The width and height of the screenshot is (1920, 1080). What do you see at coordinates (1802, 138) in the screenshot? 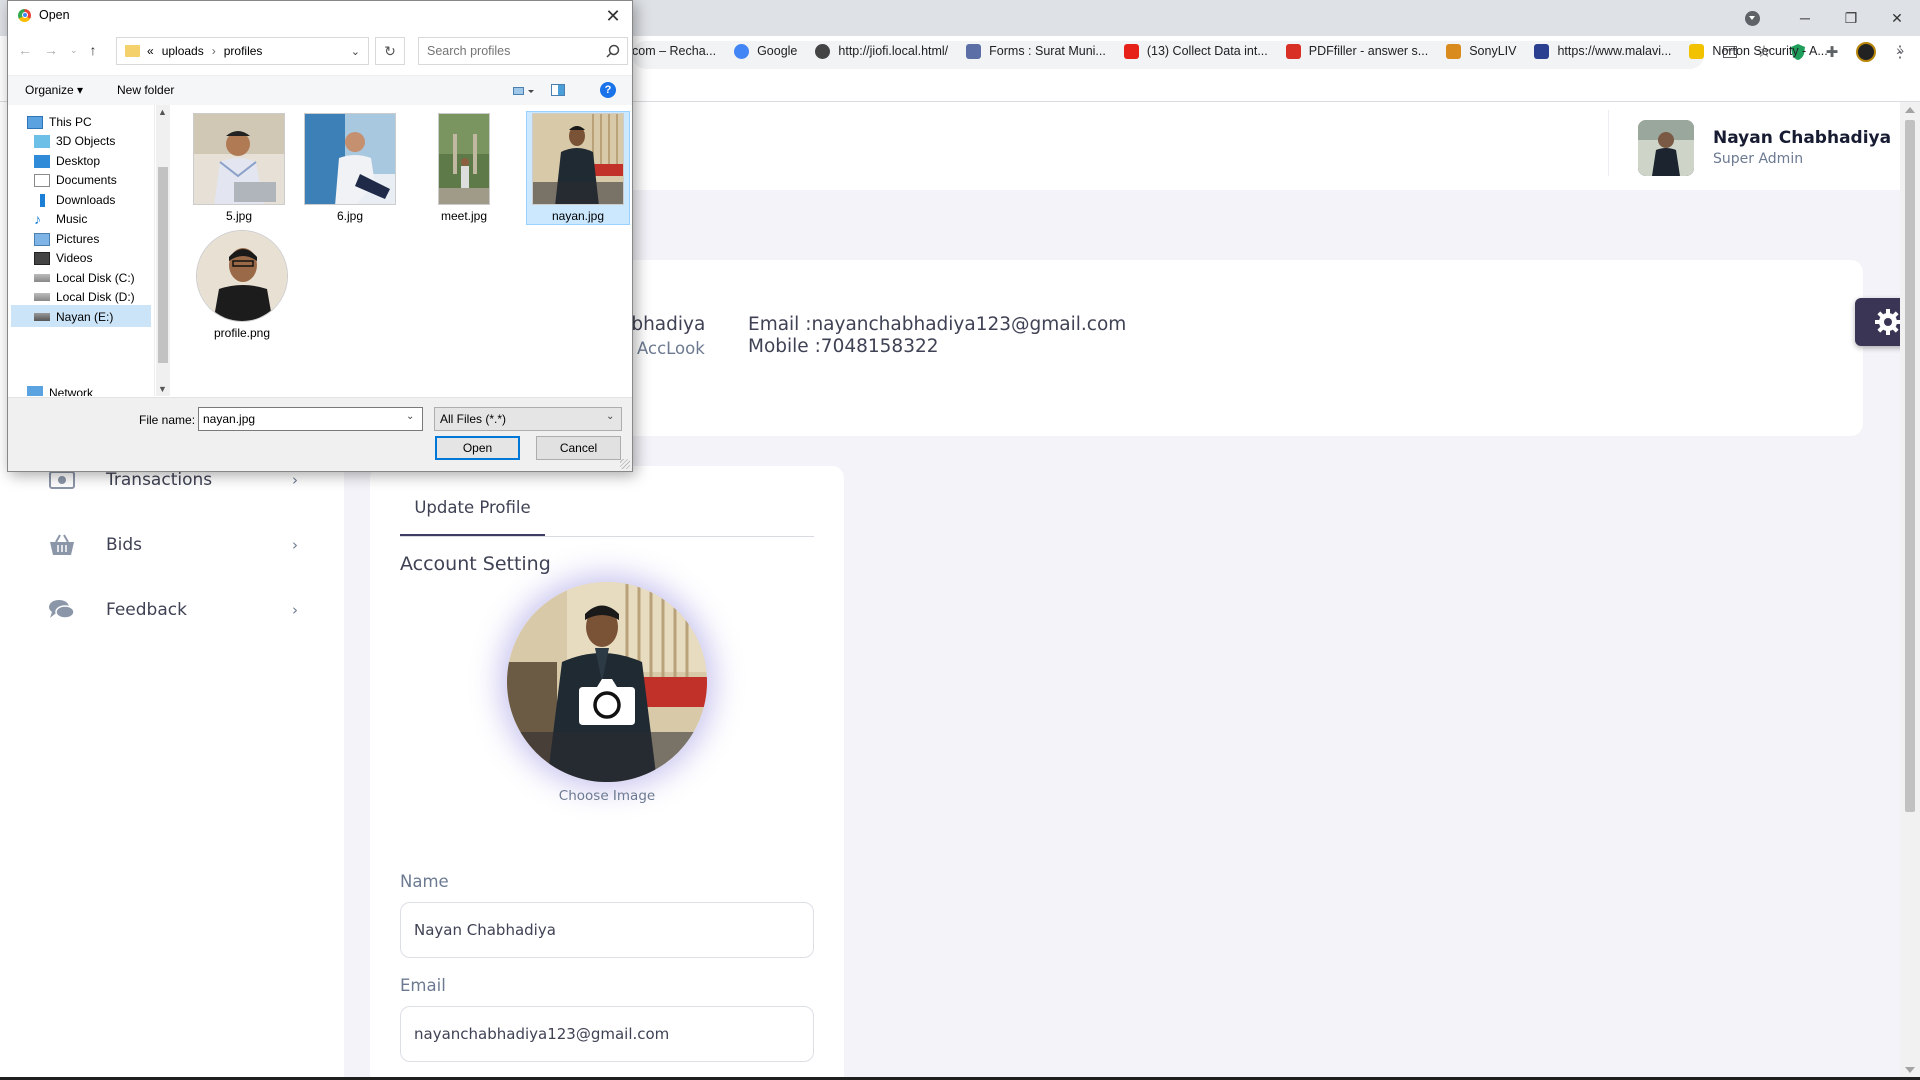
I see `header-user-name: Nayan Chabhadiya` at bounding box center [1802, 138].